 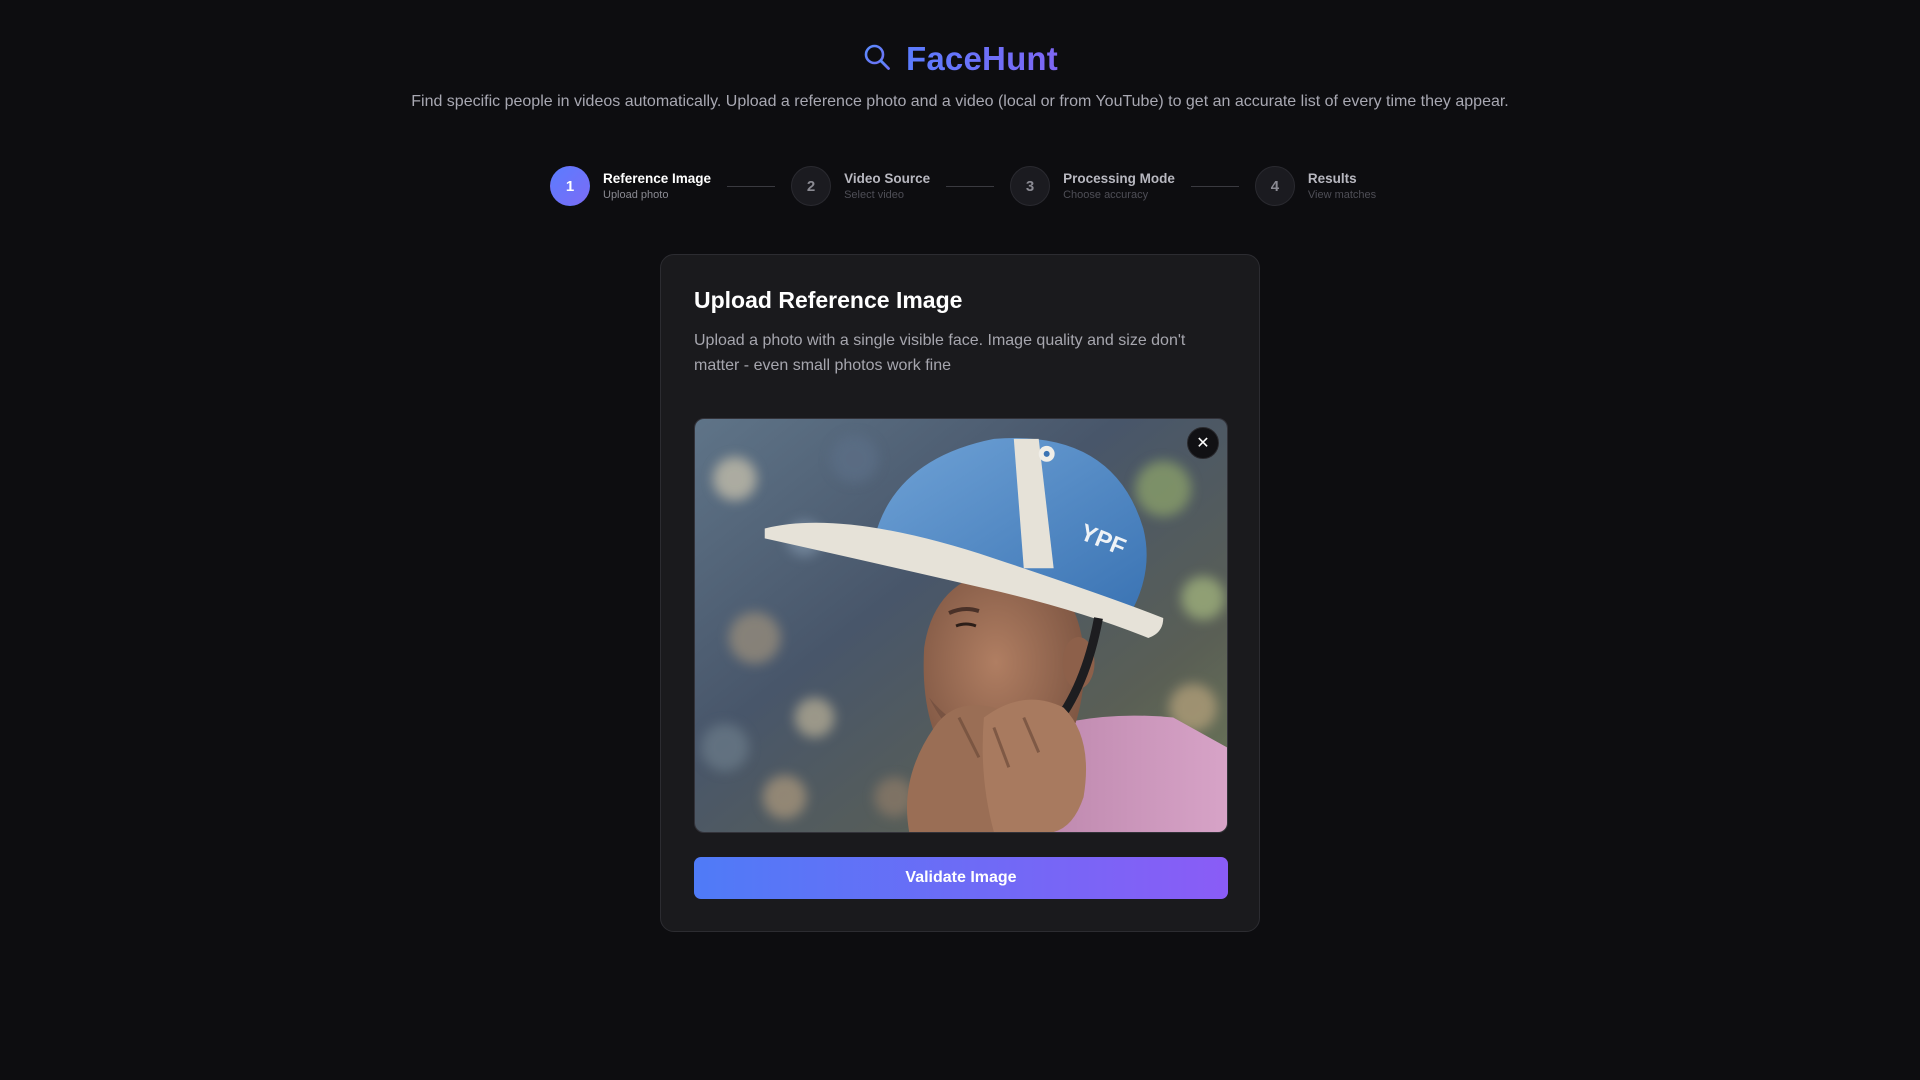 I want to click on reference-image-preview: YPF ✕, so click(x=961, y=625).